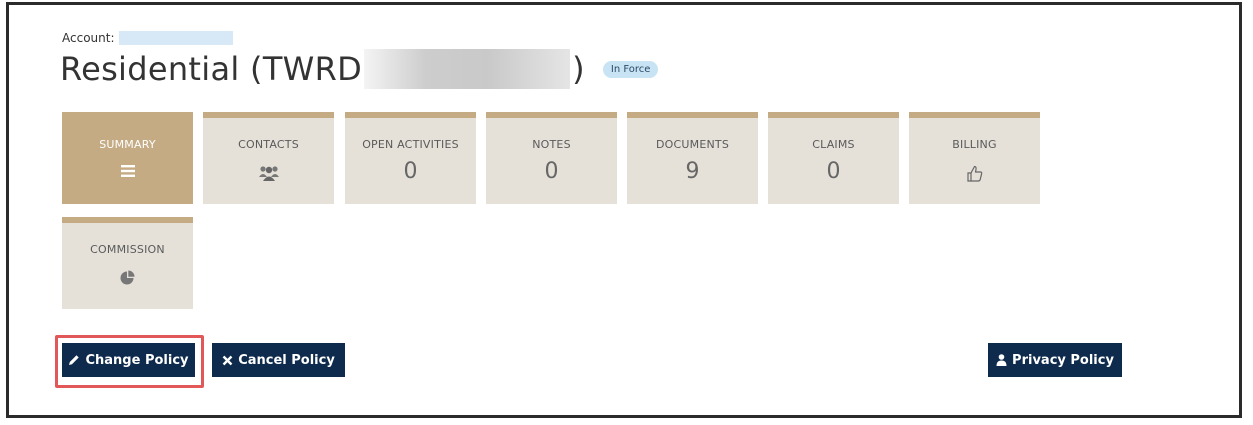 The width and height of the screenshot is (1253, 425). What do you see at coordinates (692, 158) in the screenshot?
I see `tile-documents: DOCUMENTS 9` at bounding box center [692, 158].